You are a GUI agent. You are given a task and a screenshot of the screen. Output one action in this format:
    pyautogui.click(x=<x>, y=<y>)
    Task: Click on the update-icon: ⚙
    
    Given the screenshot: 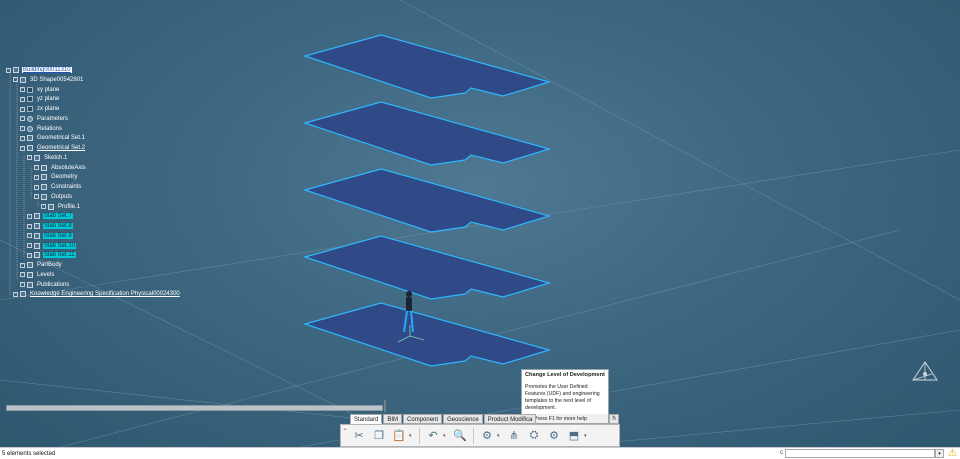 What is the action you would take?
    pyautogui.click(x=487, y=436)
    